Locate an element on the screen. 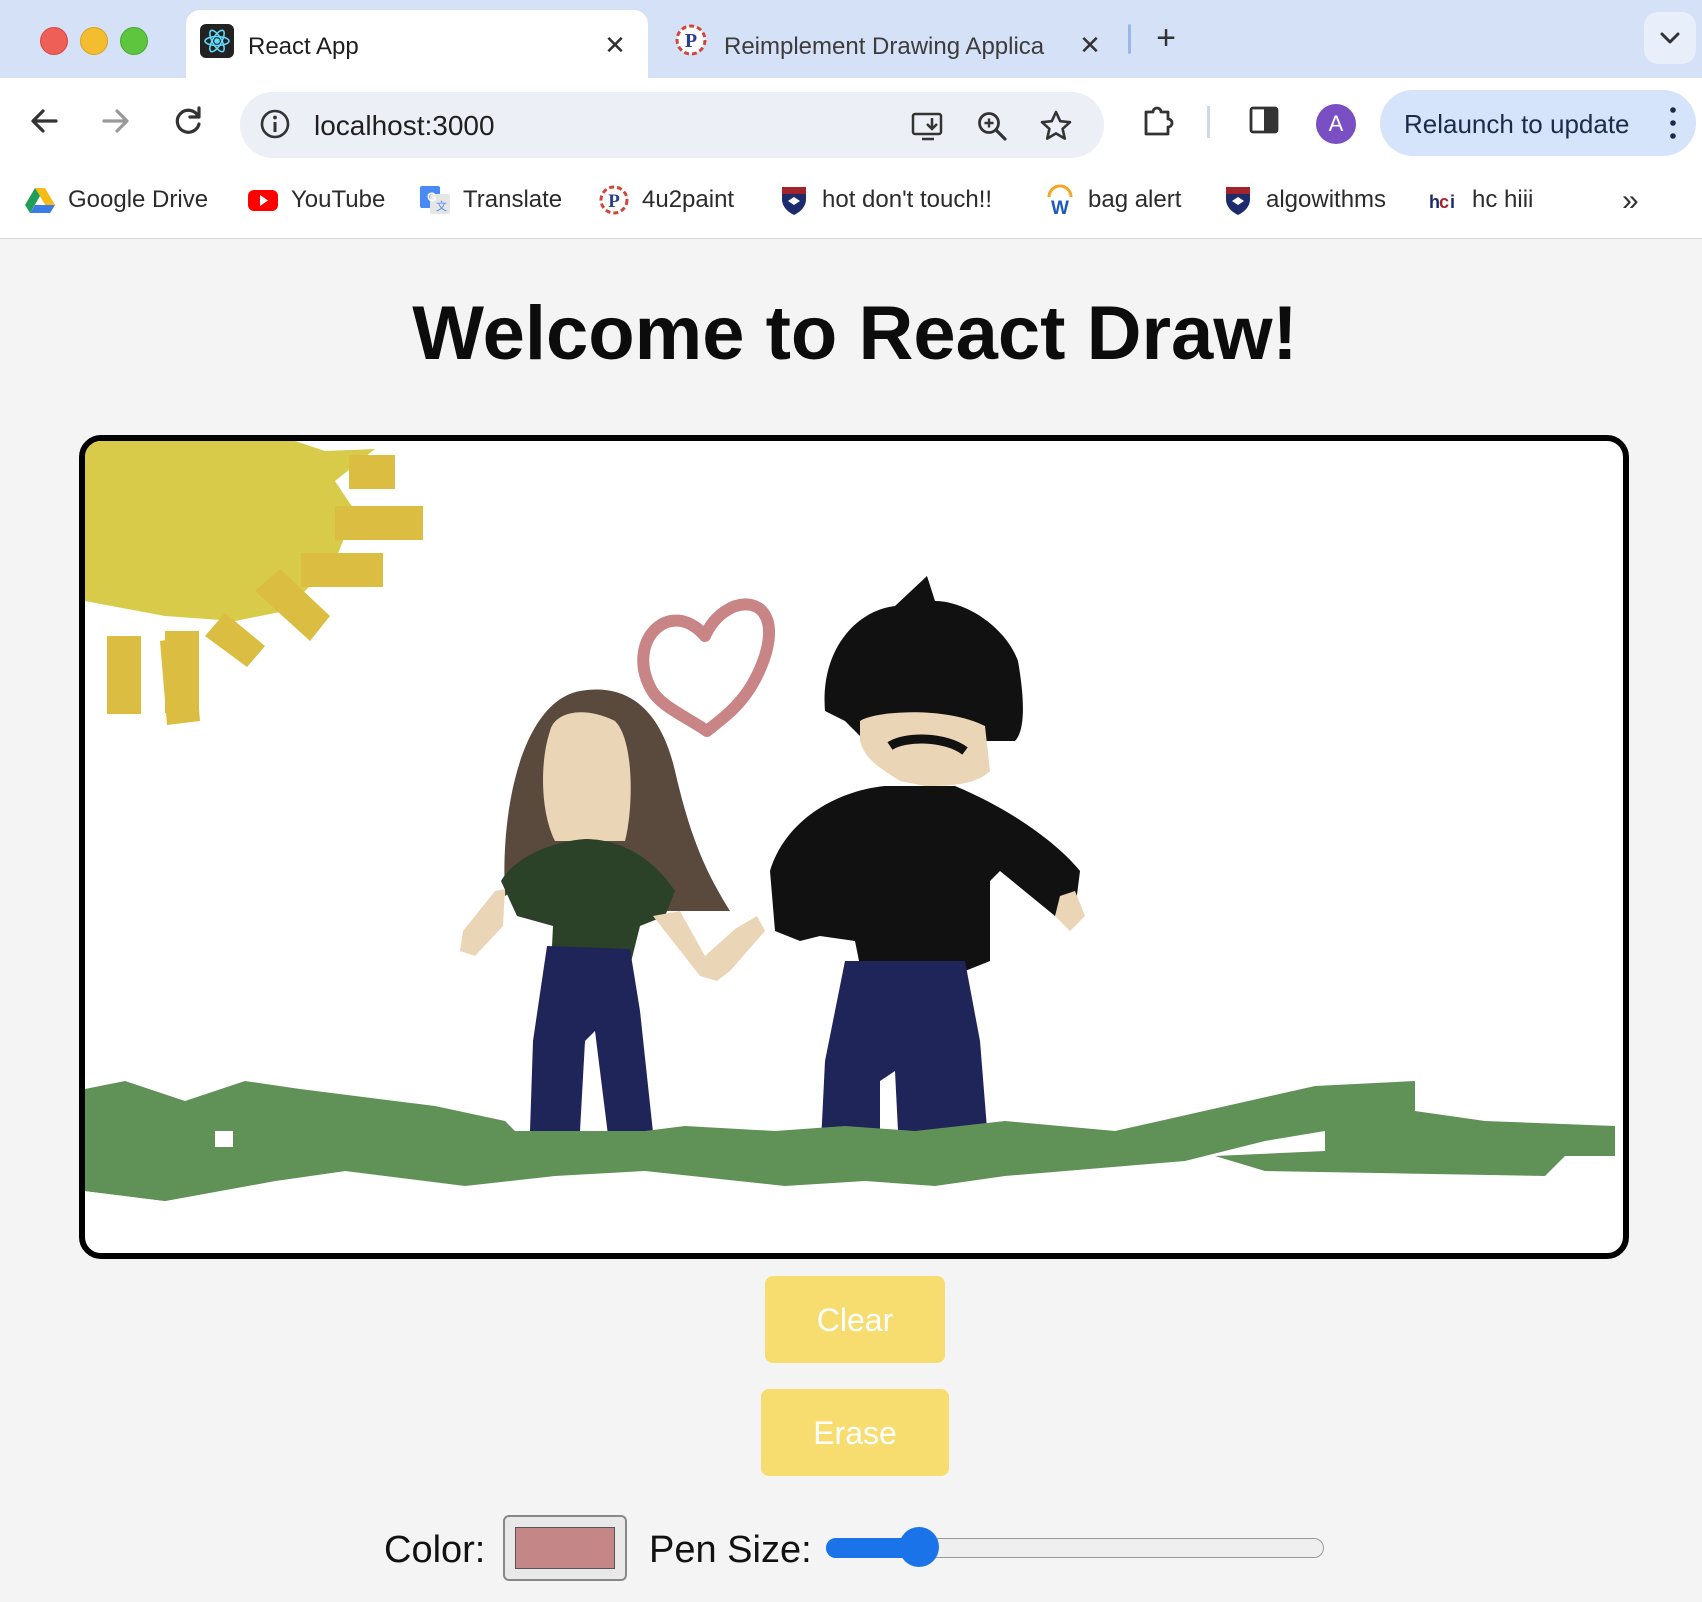  slider-thumb is located at coordinates (918, 1547).